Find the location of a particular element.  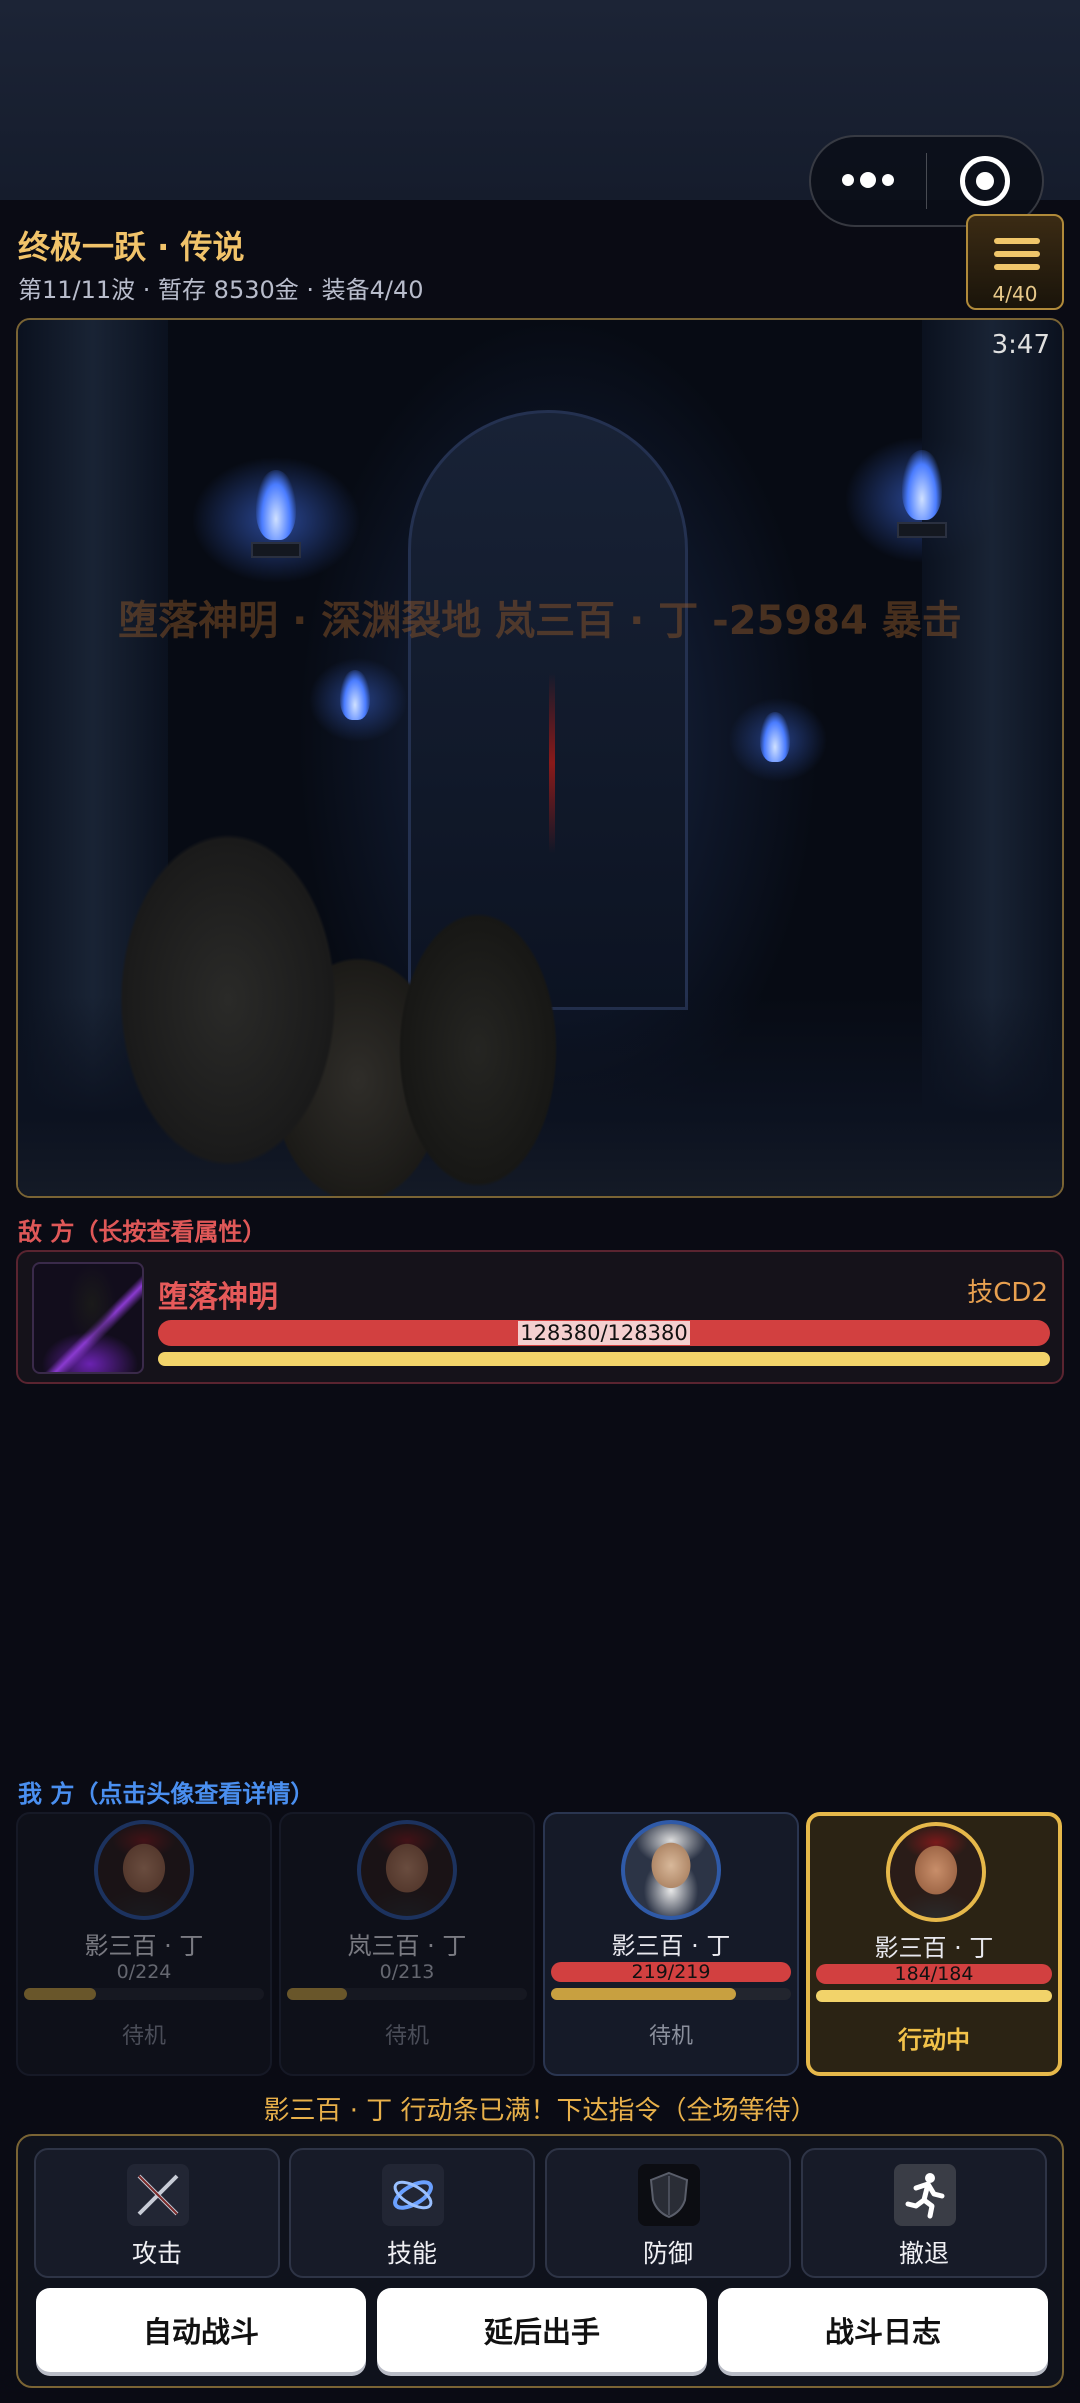

skill-label: 技能 is located at coordinates (411, 2253).